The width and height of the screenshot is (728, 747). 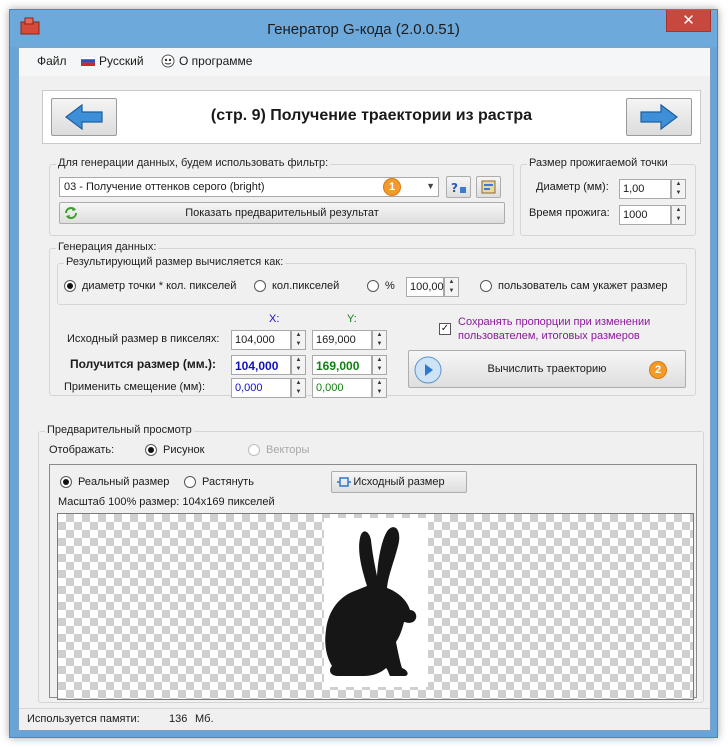 What do you see at coordinates (260, 286) in the screenshot?
I see `radio-pixel-count` at bounding box center [260, 286].